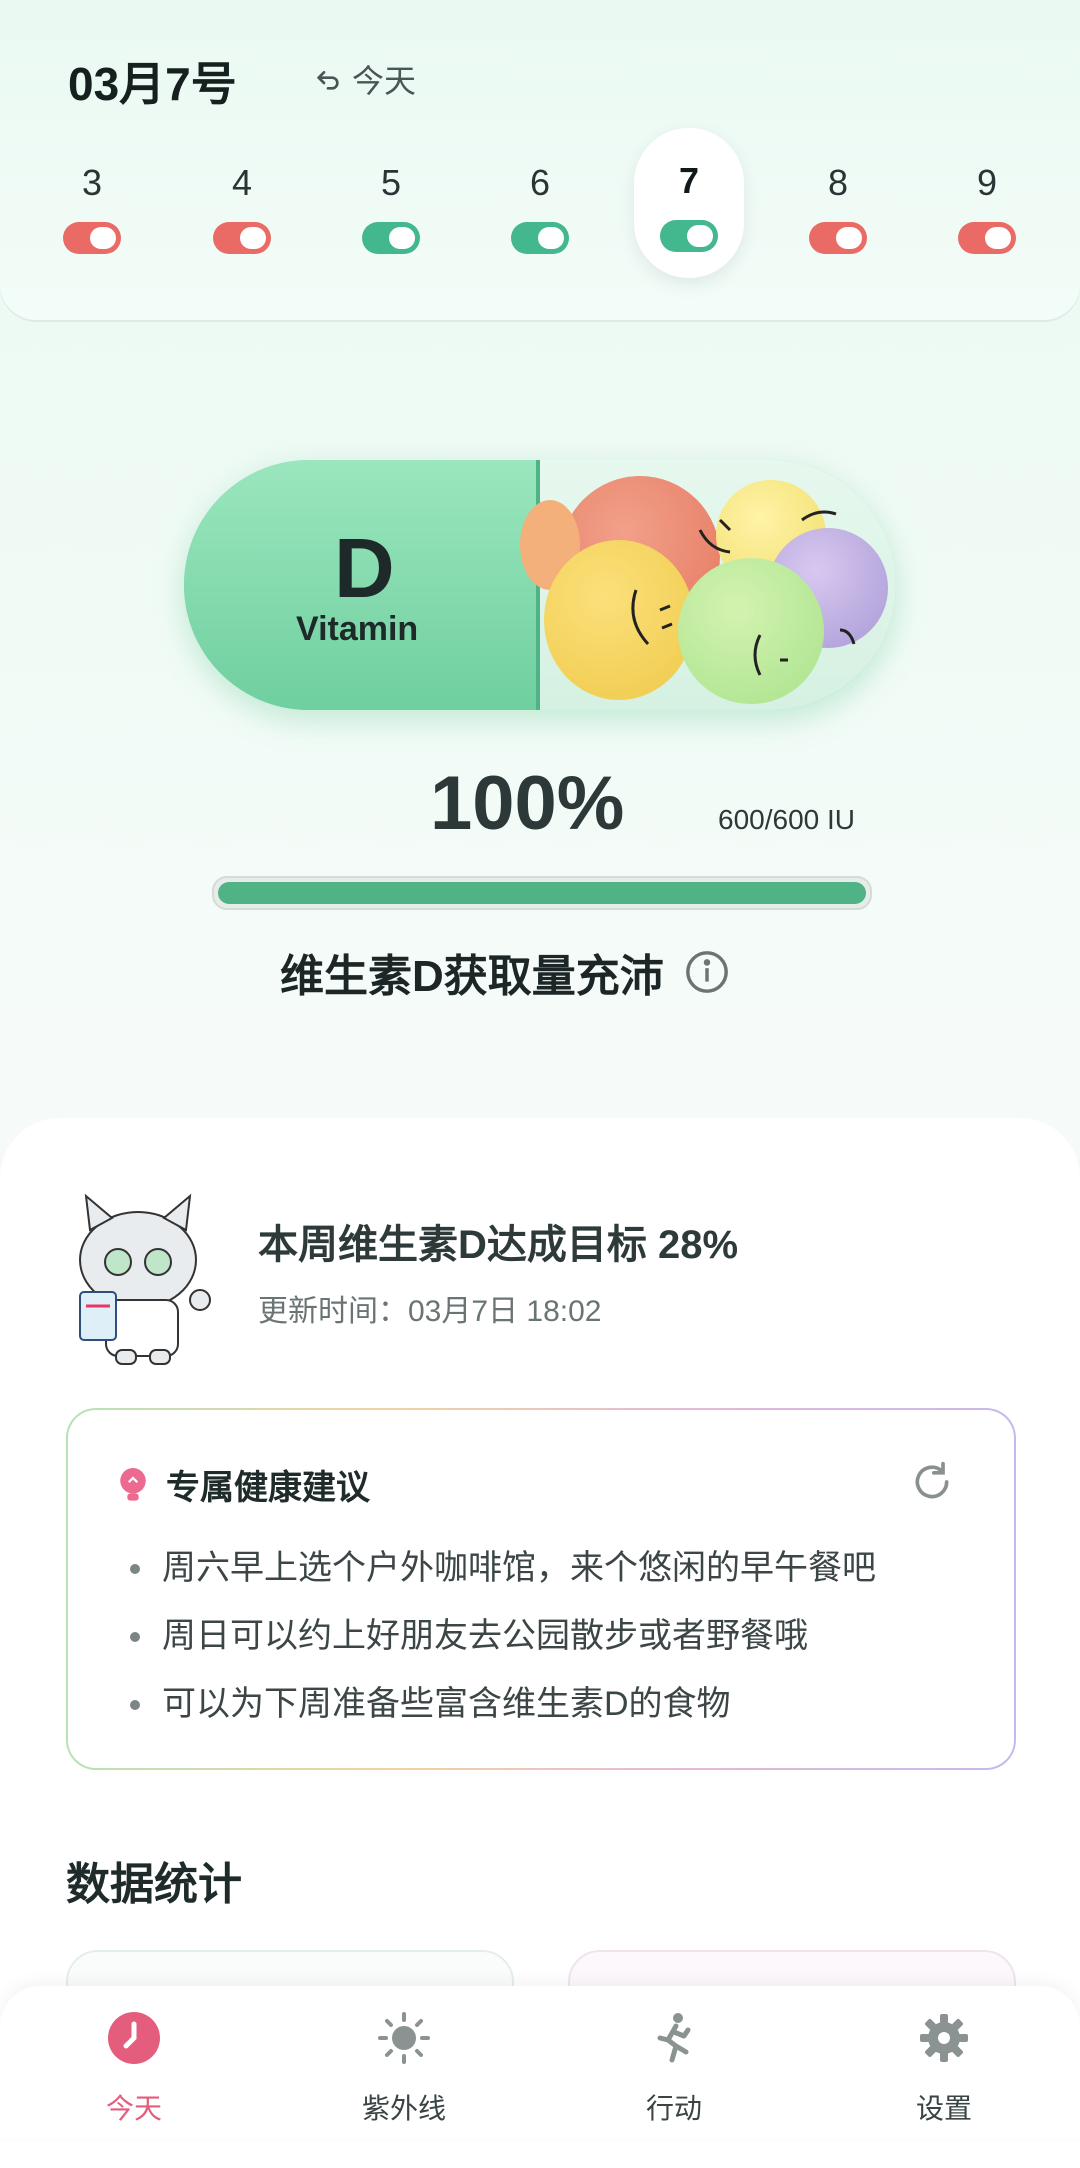  Describe the element at coordinates (154, 1884) in the screenshot. I see `stats-title: 数据统计` at that location.